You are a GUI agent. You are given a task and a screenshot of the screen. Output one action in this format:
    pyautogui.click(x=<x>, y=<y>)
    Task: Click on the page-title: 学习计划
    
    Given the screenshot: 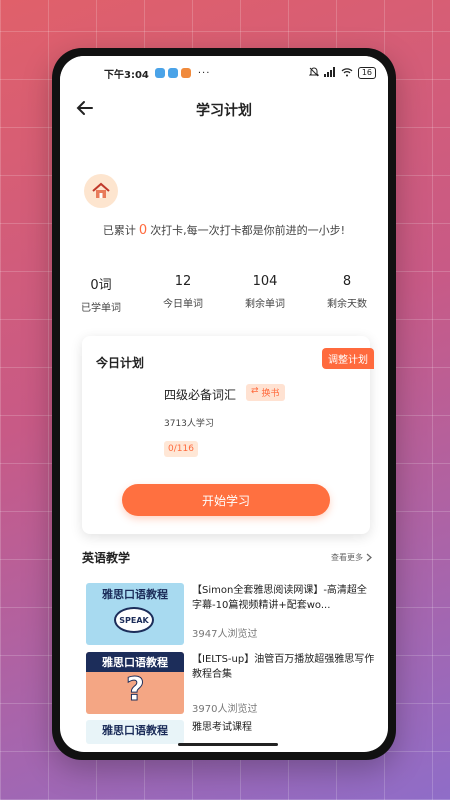 What is the action you would take?
    pyautogui.click(x=224, y=111)
    